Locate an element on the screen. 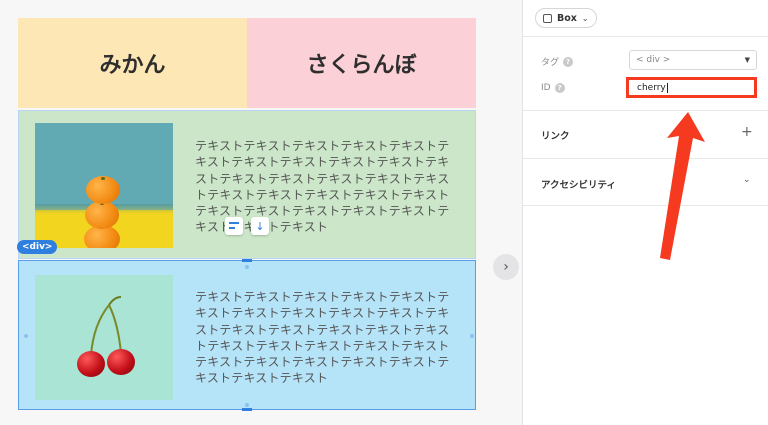  selection-handle-top is located at coordinates (247, 260).